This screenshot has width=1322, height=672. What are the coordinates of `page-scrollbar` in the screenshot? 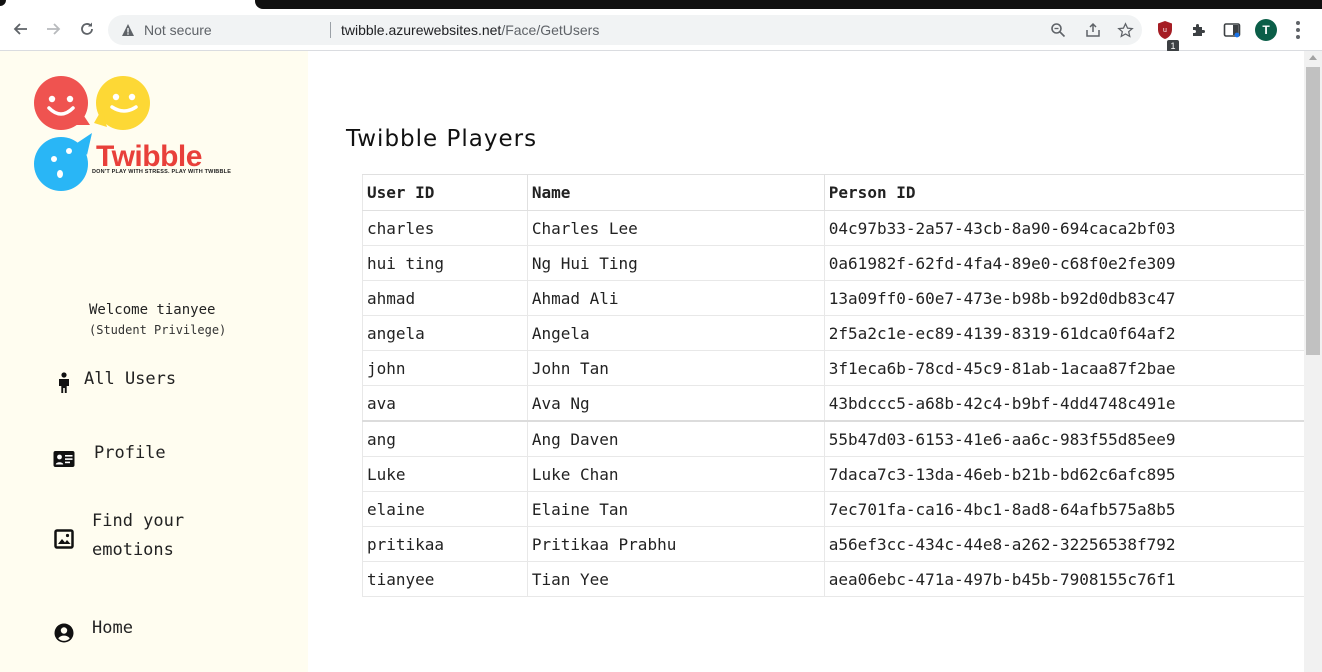 It's located at (1313, 361).